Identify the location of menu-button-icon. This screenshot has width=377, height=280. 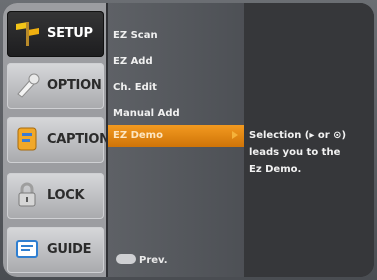
(126, 259).